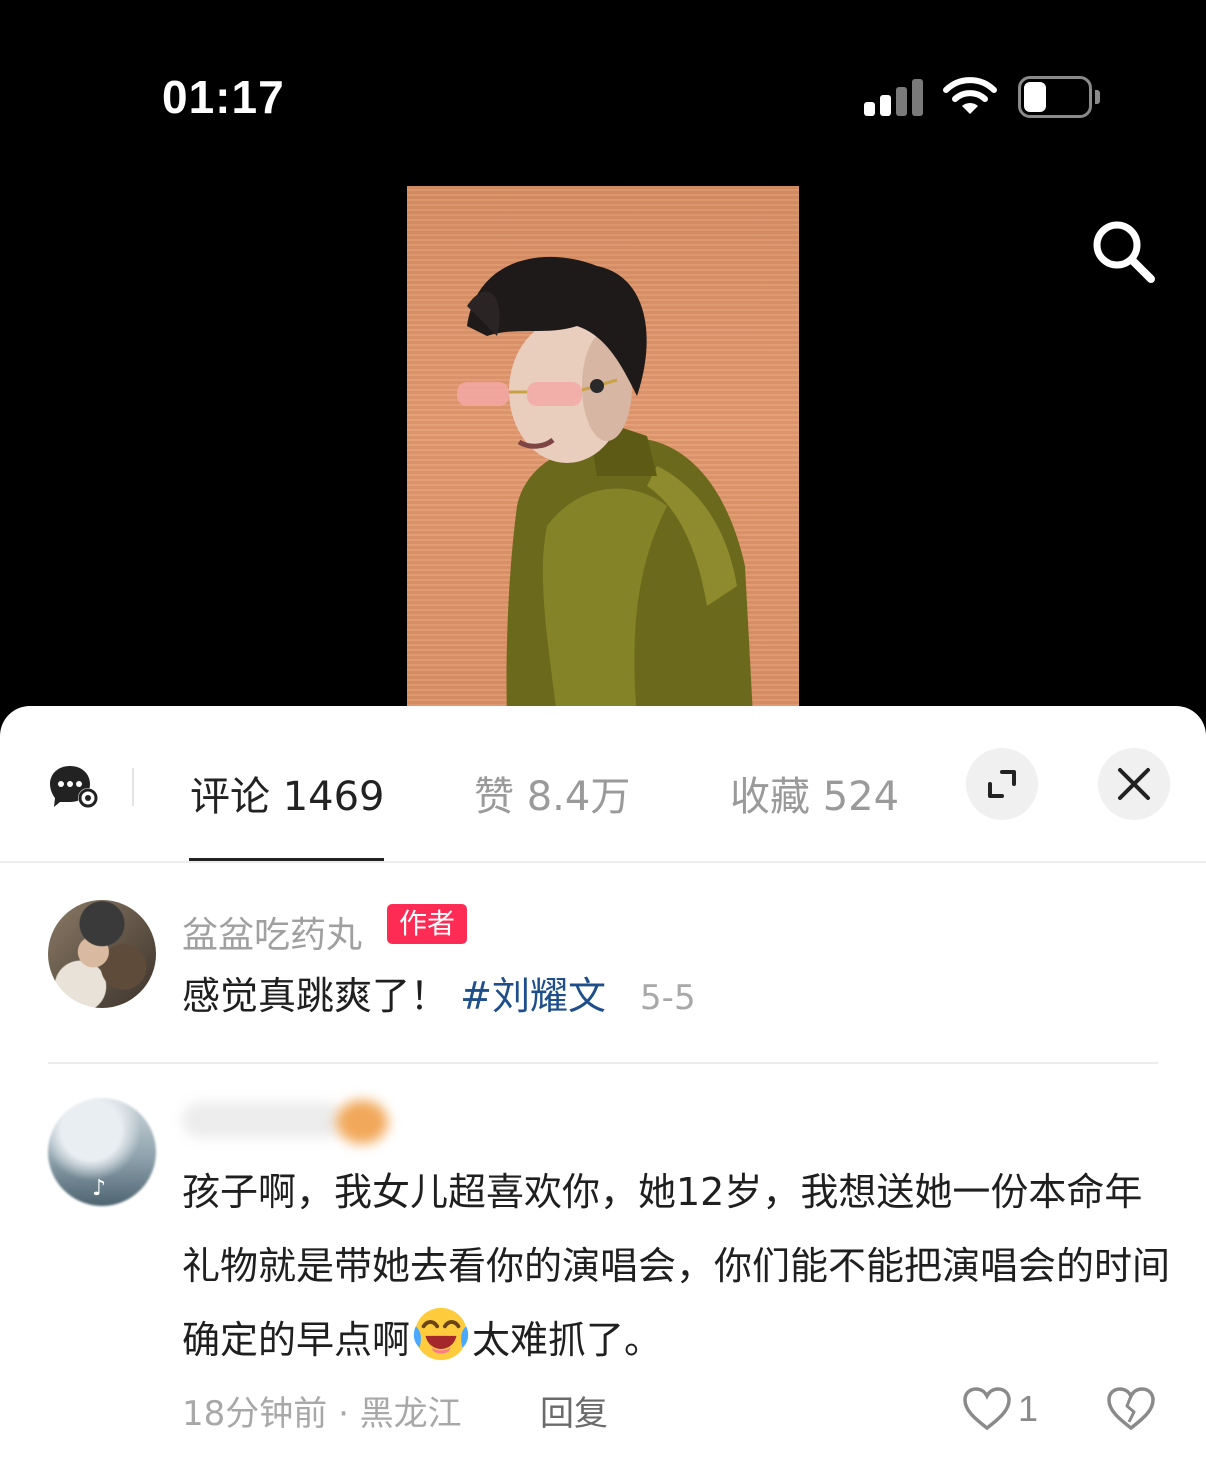 This screenshot has height=1466, width=1206. I want to click on tab-divider, so click(133, 787).